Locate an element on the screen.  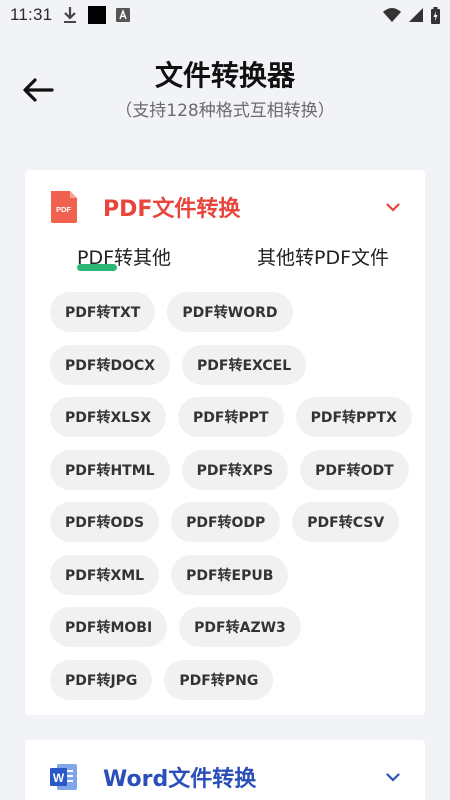
signal-icon is located at coordinates (416, 15).